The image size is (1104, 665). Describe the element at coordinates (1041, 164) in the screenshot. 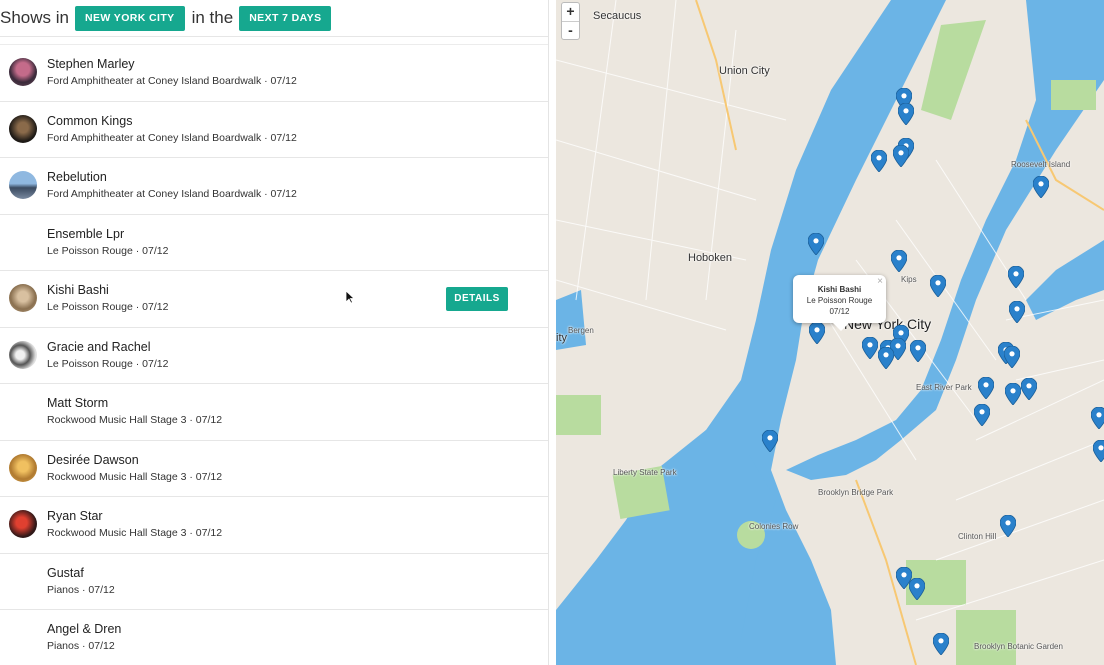

I see `map-label-roosevelt-island: Roosevelt Island` at that location.